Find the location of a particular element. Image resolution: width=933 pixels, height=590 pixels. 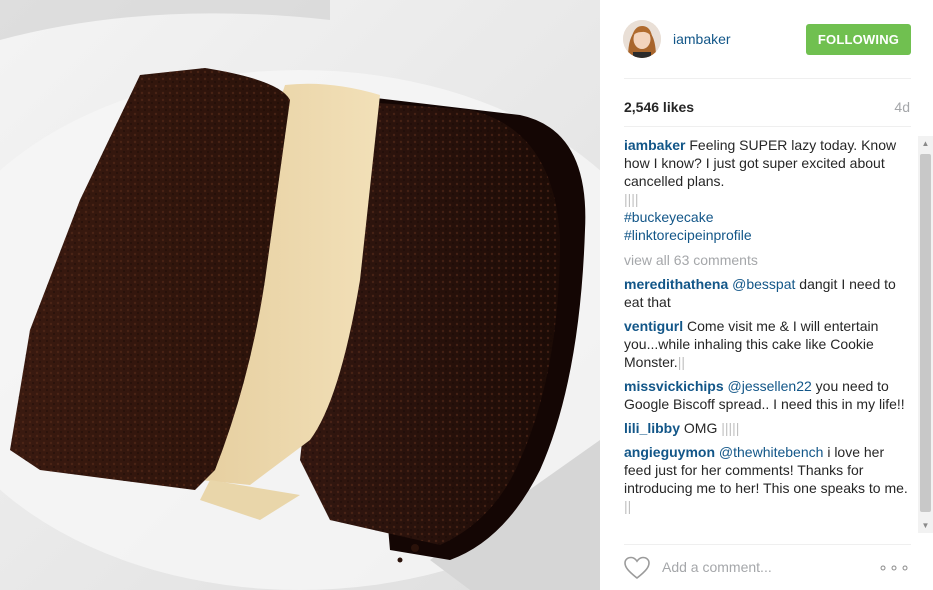

comments-scrollbar: ▲ ▼ is located at coordinates (925, 334).